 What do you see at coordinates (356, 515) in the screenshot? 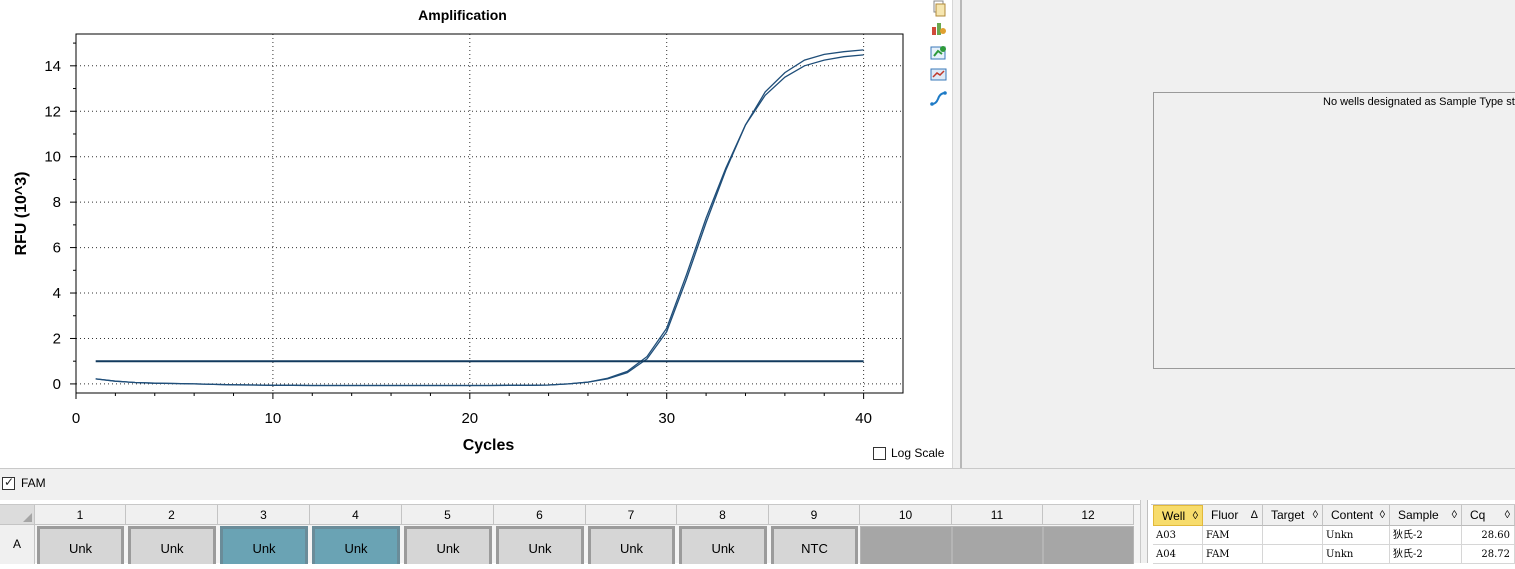
I see `plate-column-header: 4` at bounding box center [356, 515].